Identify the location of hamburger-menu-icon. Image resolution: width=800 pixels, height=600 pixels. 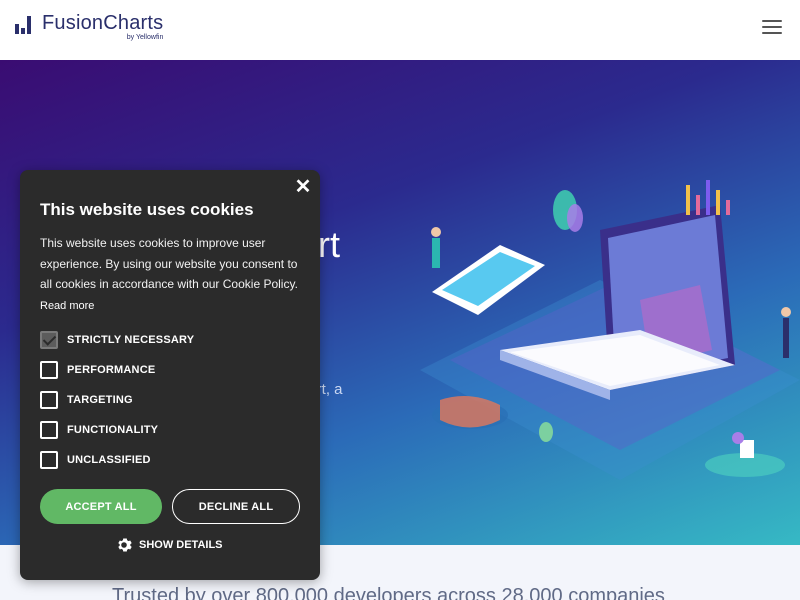
(772, 28).